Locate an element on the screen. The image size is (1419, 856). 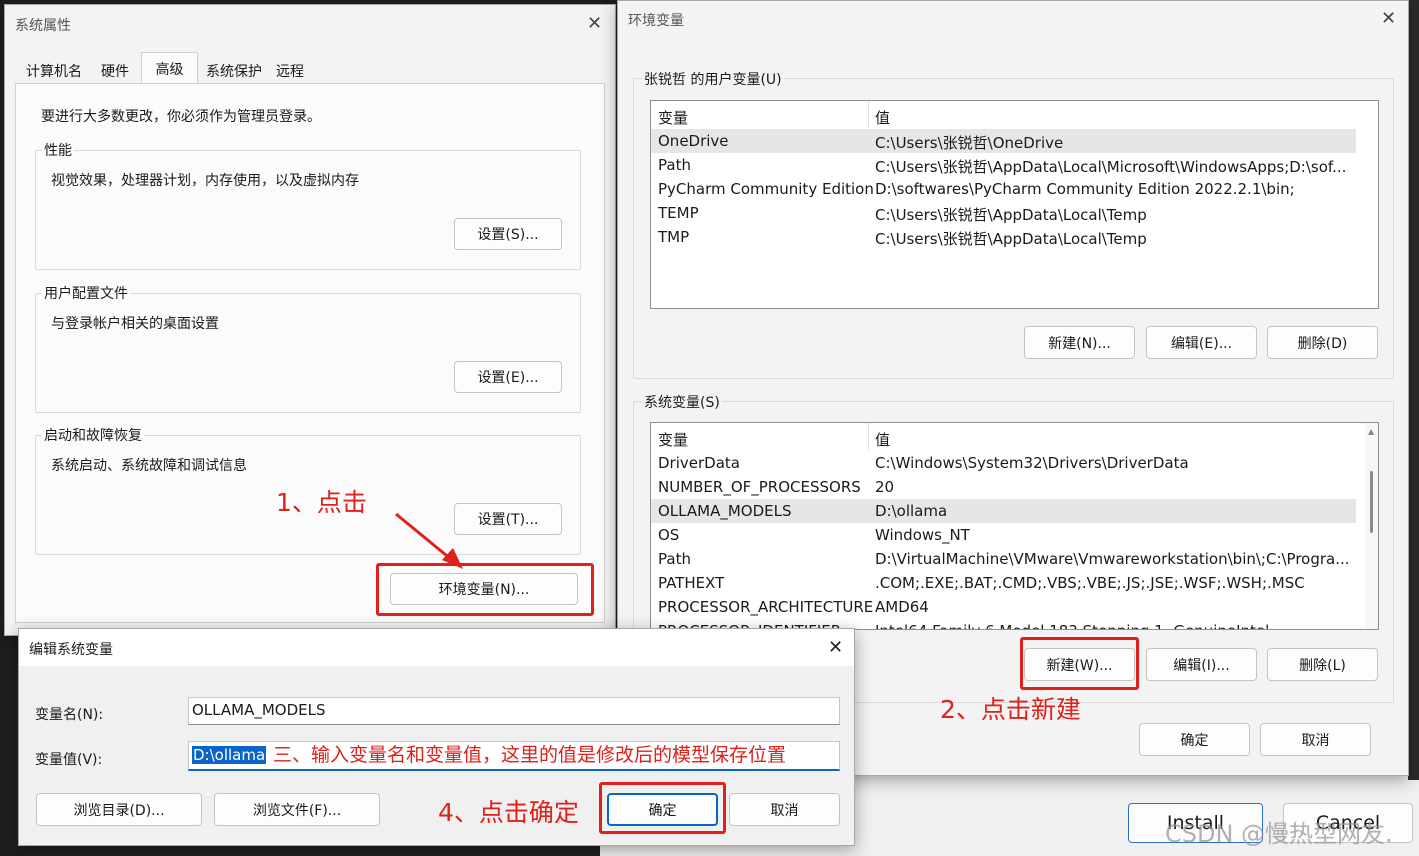
arrow-icon is located at coordinates (429, 540).